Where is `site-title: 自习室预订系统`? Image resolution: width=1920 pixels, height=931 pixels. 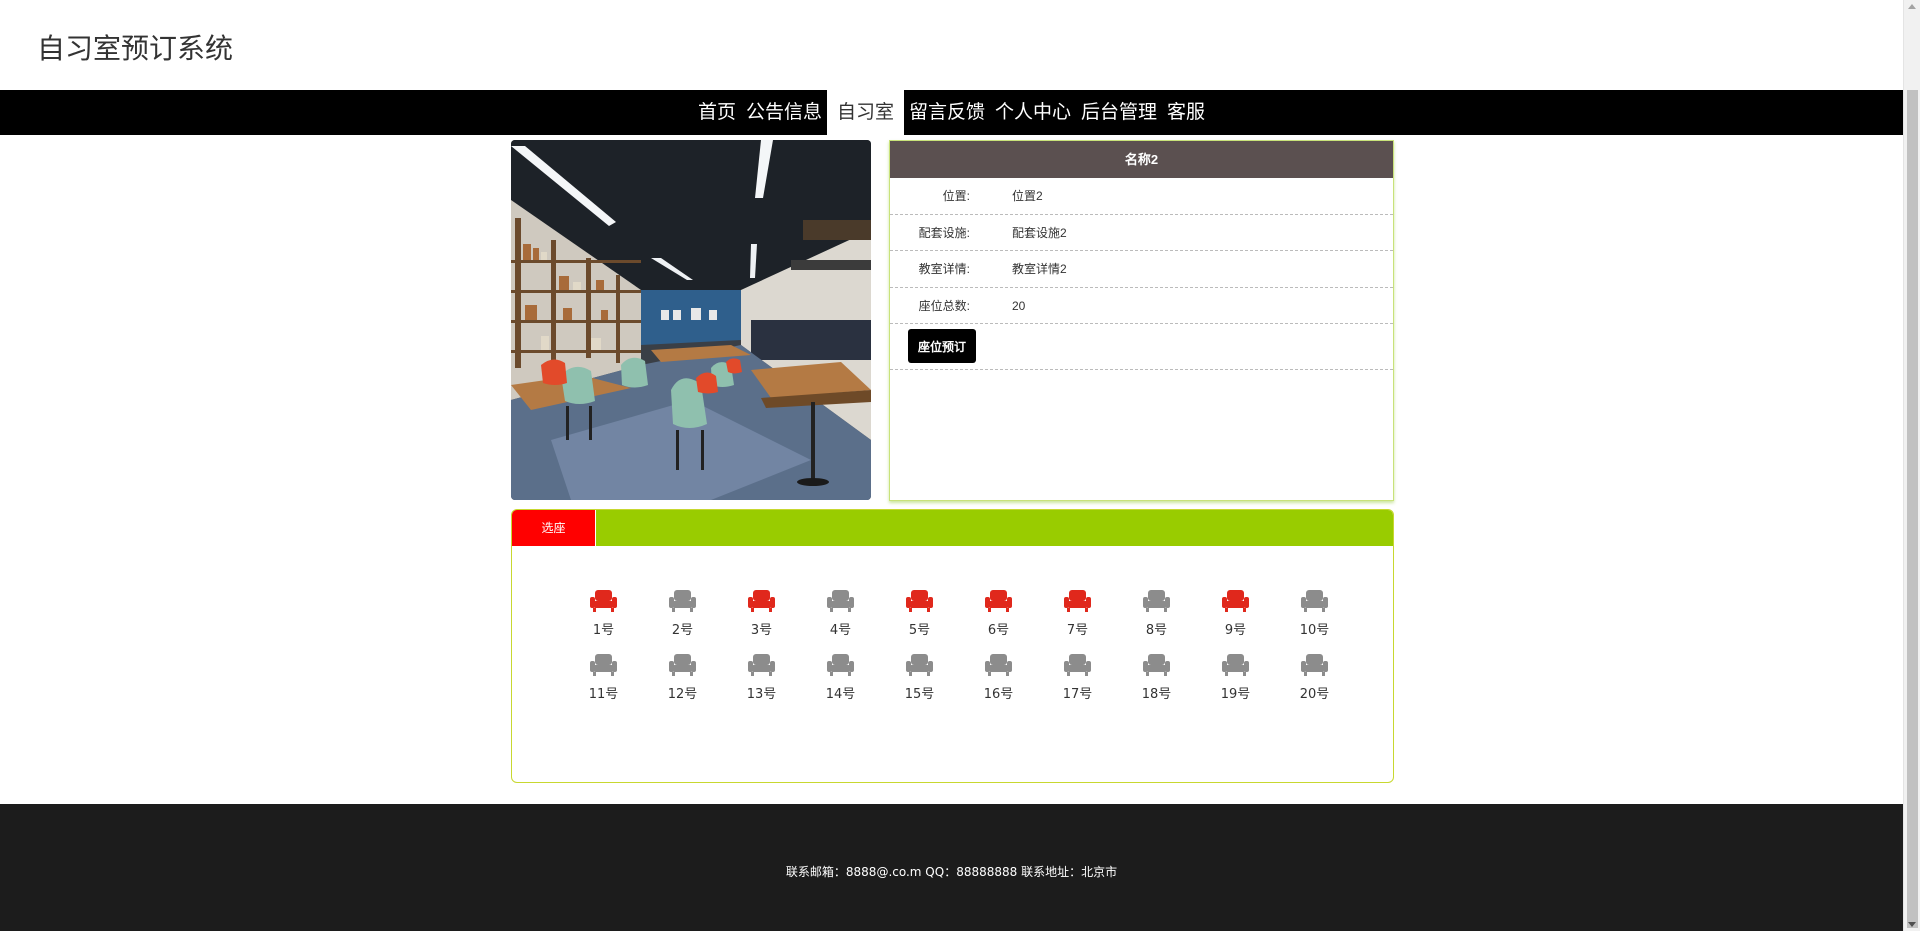
site-title: 自习室预订系统 is located at coordinates (135, 48).